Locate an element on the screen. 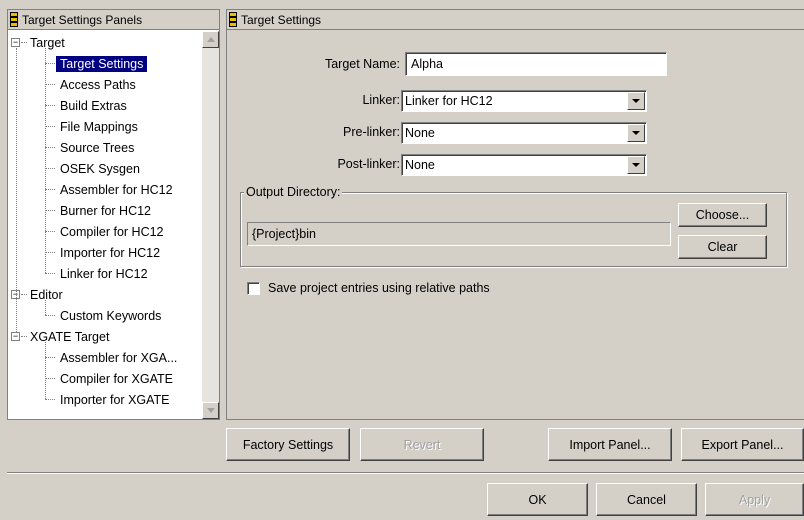 This screenshot has height=520, width=804. tree-scrollbar is located at coordinates (210, 225).